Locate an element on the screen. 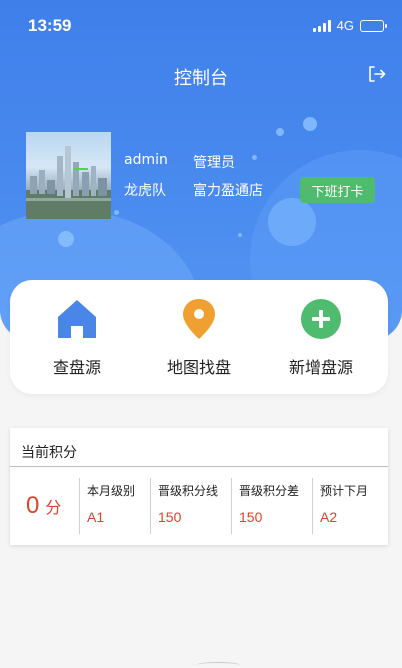  score-column-gap: 晋级积分差 150 is located at coordinates (271, 506).